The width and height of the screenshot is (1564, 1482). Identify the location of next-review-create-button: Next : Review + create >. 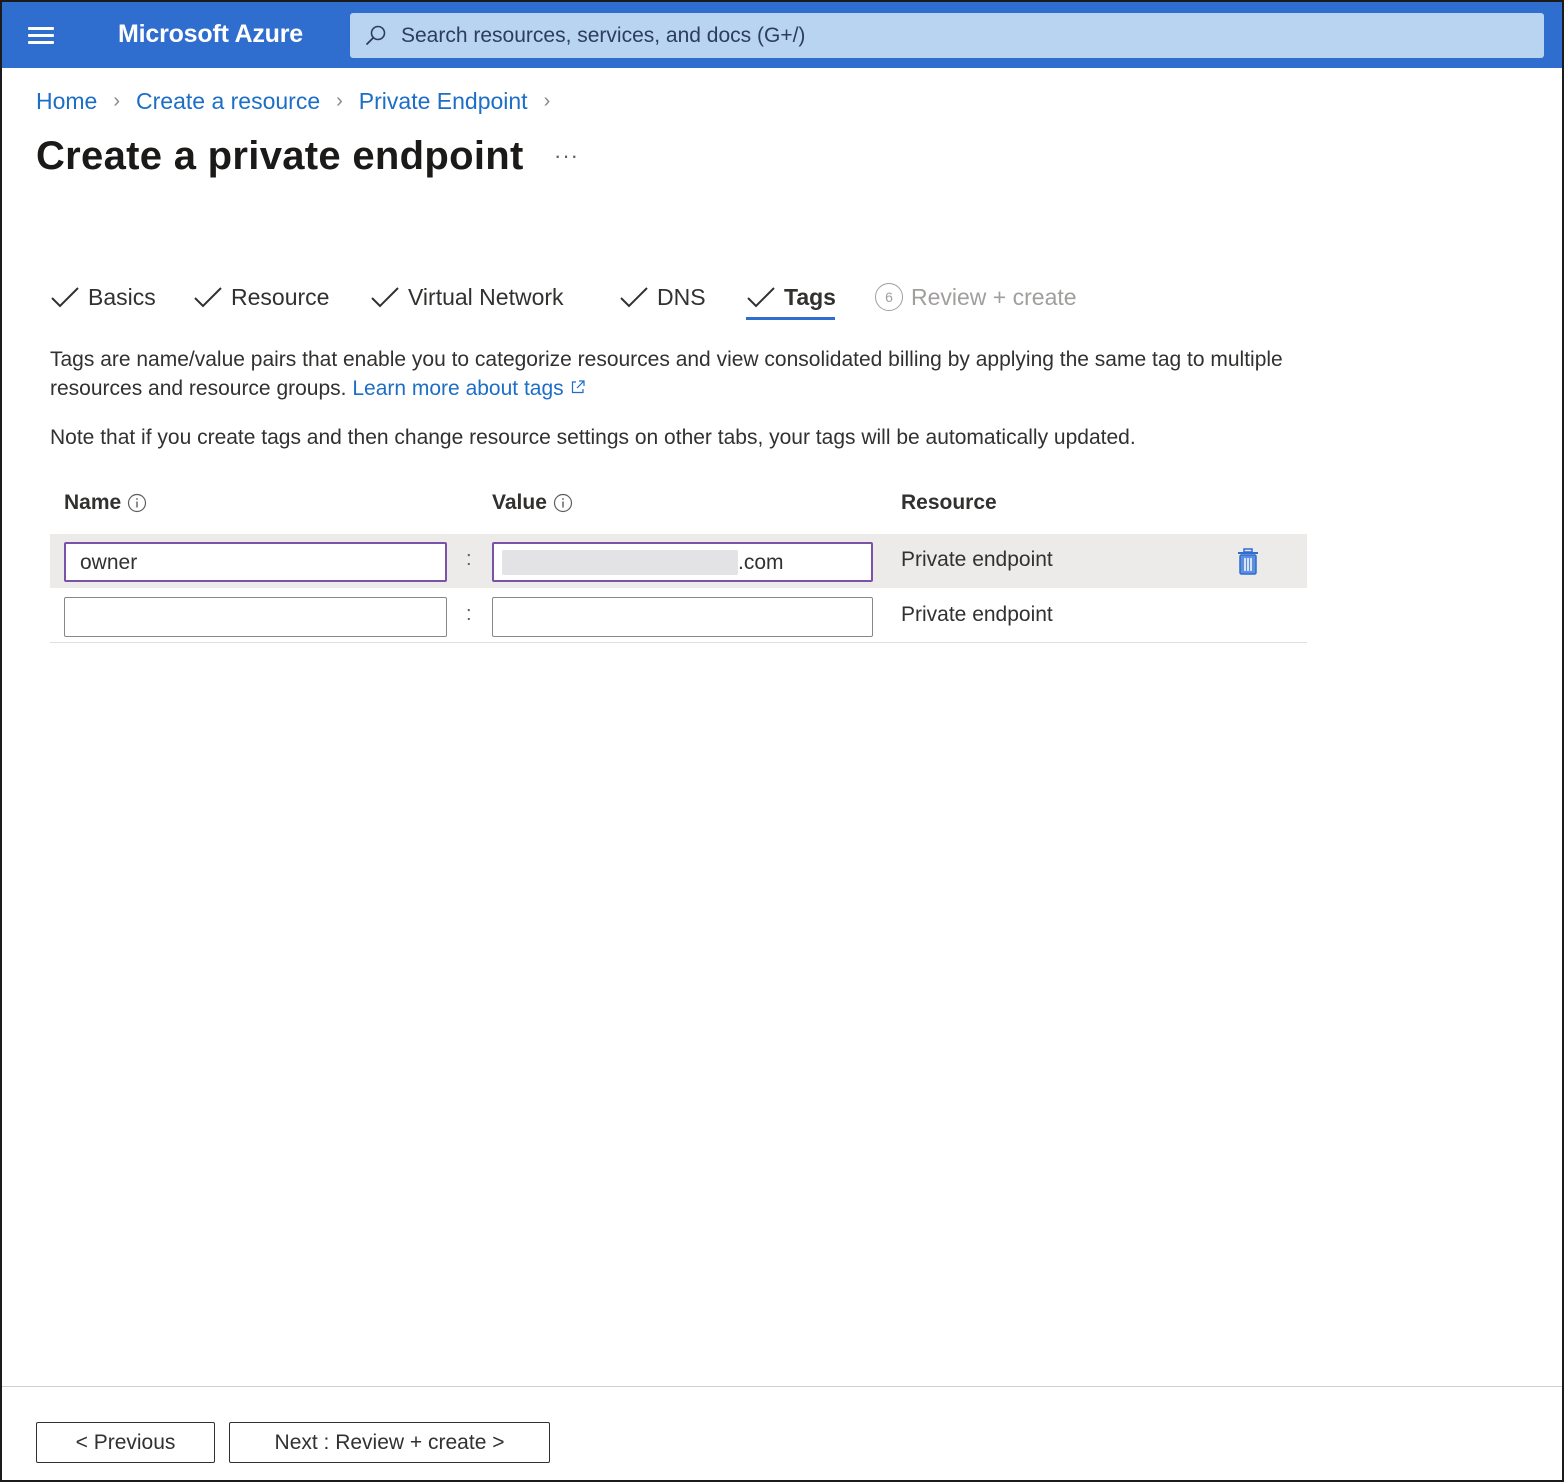
(389, 1442).